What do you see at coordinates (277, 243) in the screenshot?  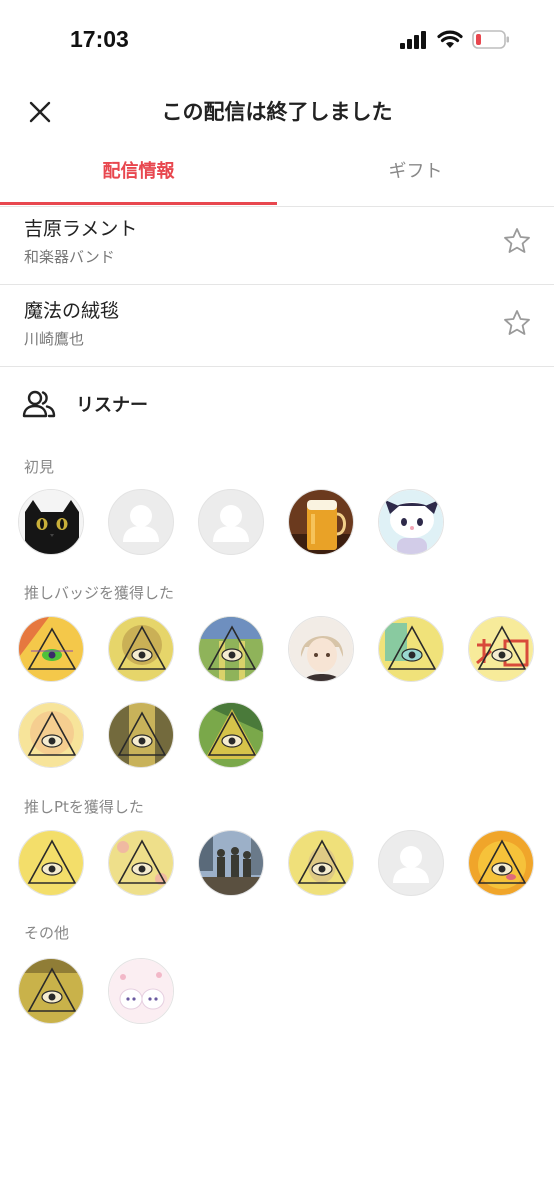 I see `song-row: 吉原ラメント 和楽器バンド` at bounding box center [277, 243].